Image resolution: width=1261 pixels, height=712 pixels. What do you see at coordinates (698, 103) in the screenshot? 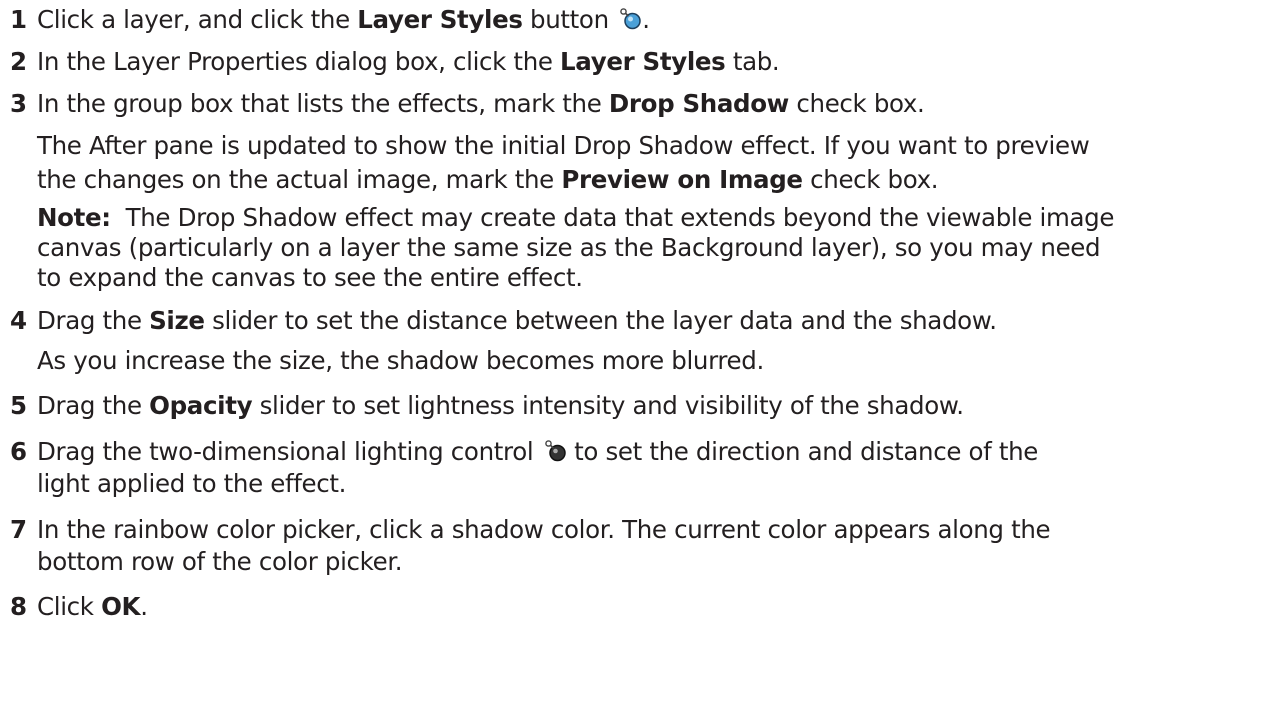
I see `ui-term: Drop Shadow` at bounding box center [698, 103].